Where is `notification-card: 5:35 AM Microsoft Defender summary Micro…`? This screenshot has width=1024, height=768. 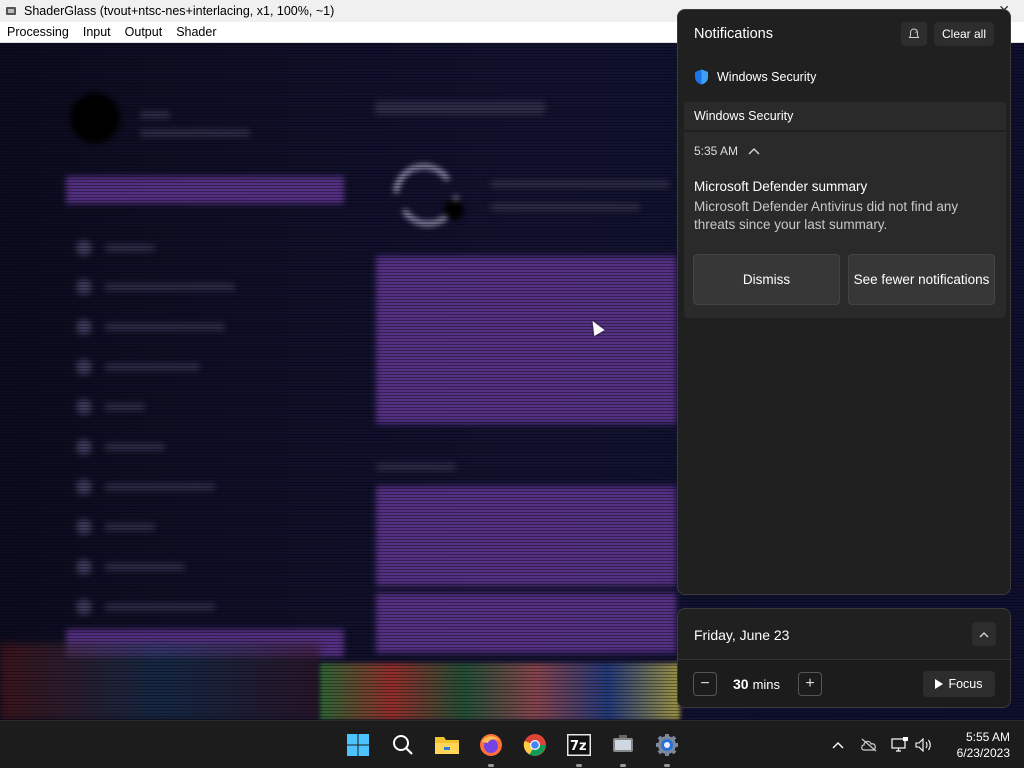
notification-card: 5:35 AM Microsoft Defender summary Micro… is located at coordinates (845, 225).